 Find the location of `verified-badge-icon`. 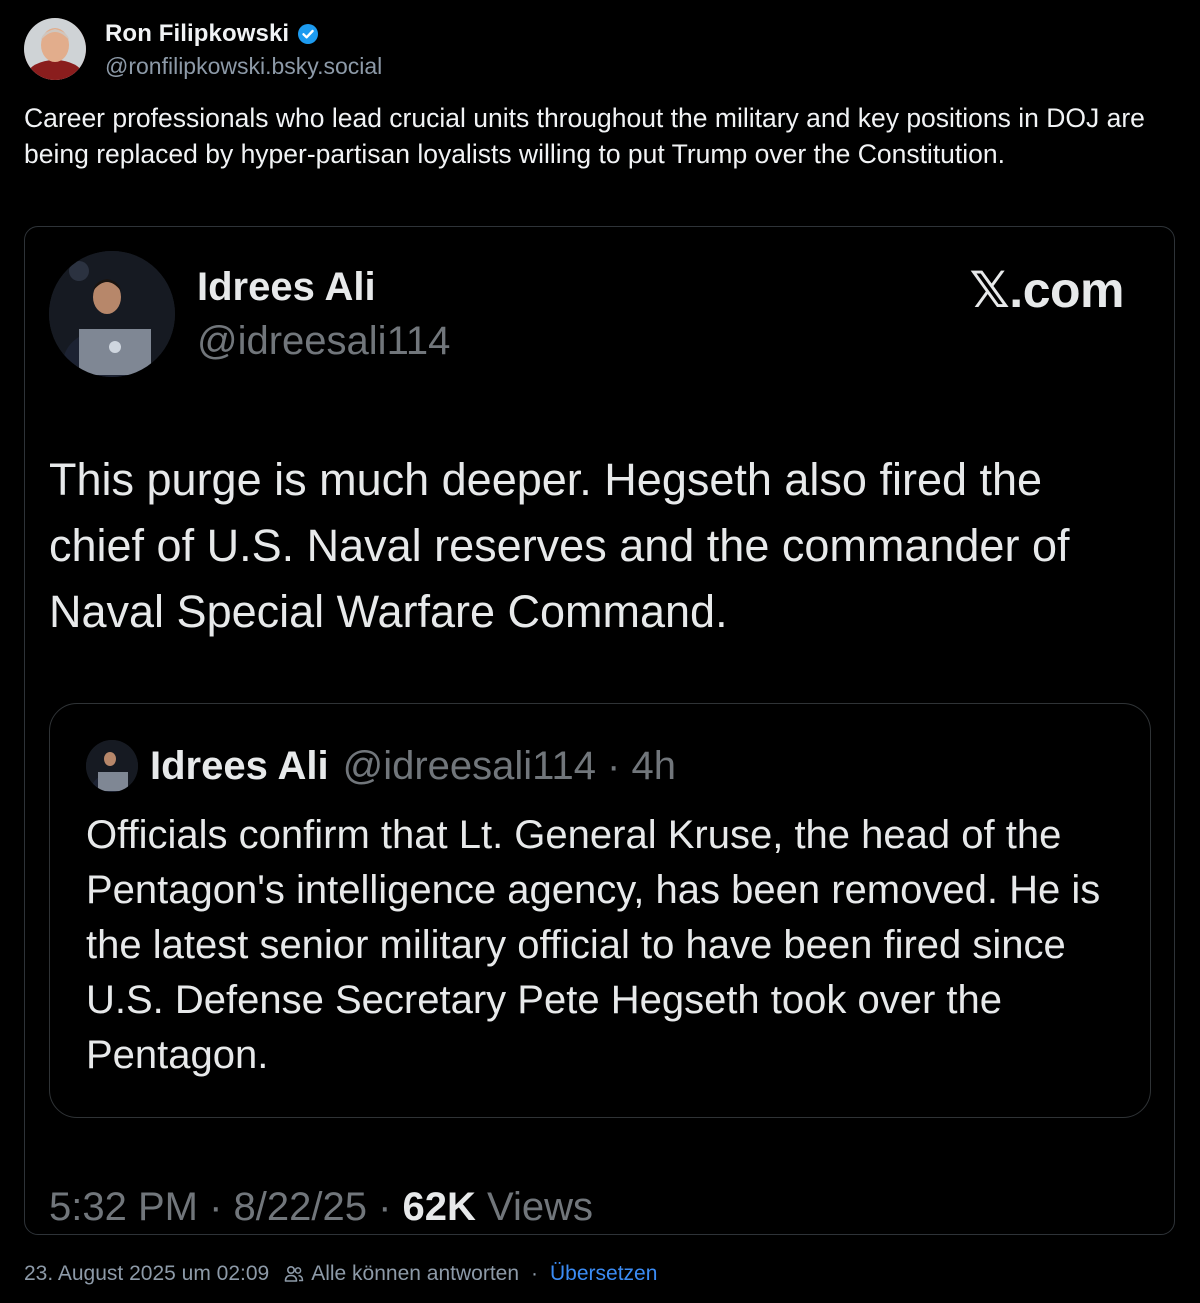

verified-badge-icon is located at coordinates (308, 34).